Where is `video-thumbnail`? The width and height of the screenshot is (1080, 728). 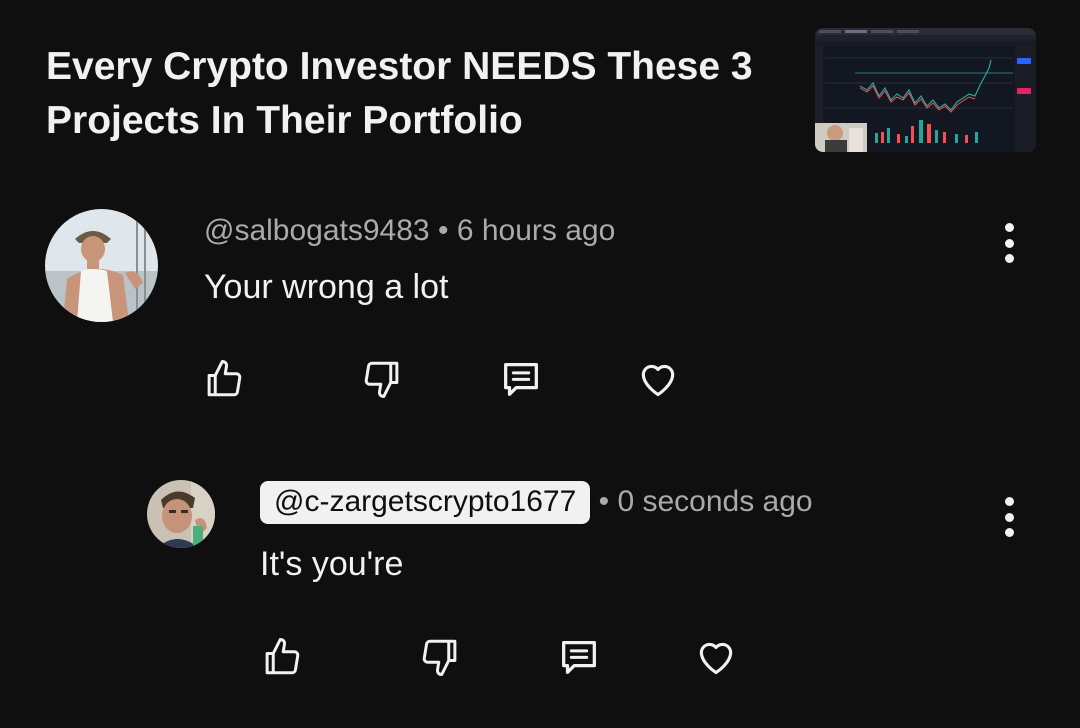 video-thumbnail is located at coordinates (925, 90).